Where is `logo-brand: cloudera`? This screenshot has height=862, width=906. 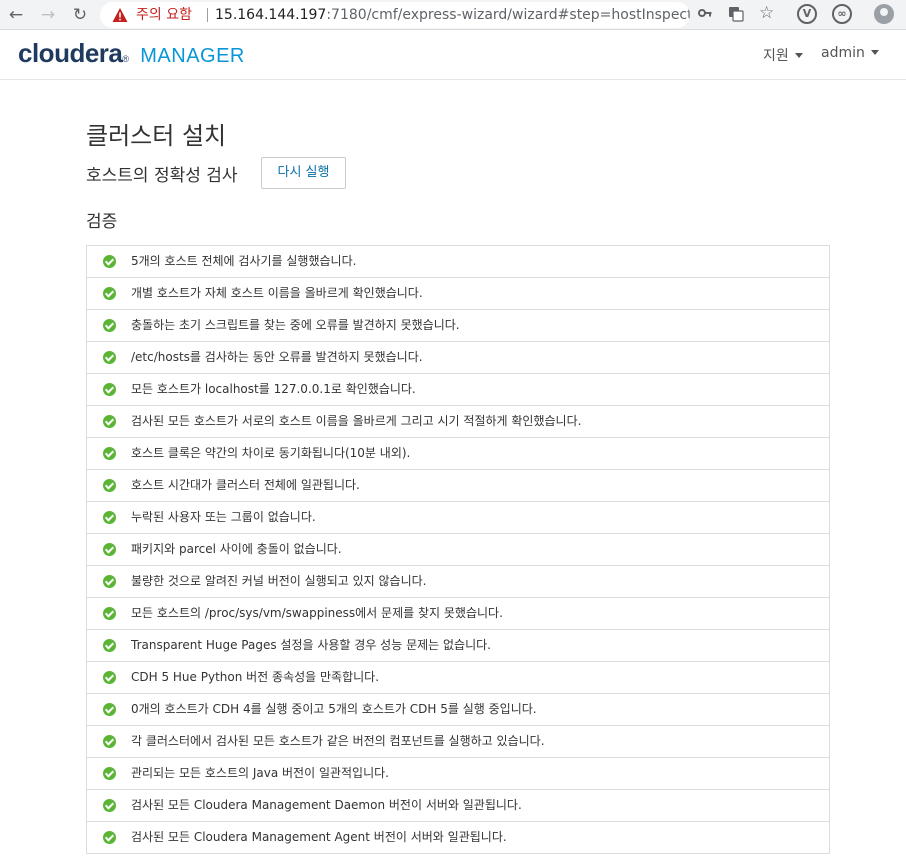 logo-brand: cloudera is located at coordinates (70, 53).